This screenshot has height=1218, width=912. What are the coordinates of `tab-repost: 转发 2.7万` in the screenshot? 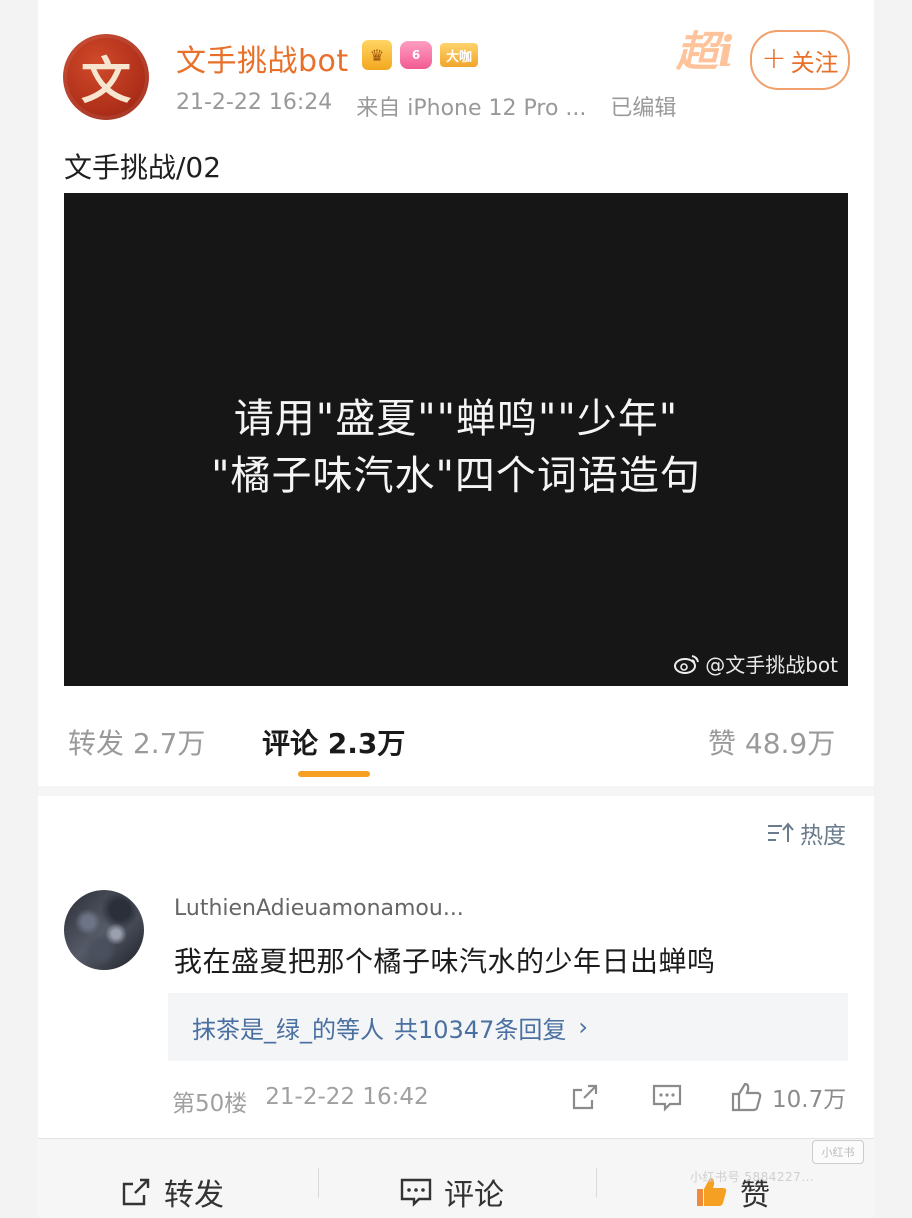 It's located at (136, 742).